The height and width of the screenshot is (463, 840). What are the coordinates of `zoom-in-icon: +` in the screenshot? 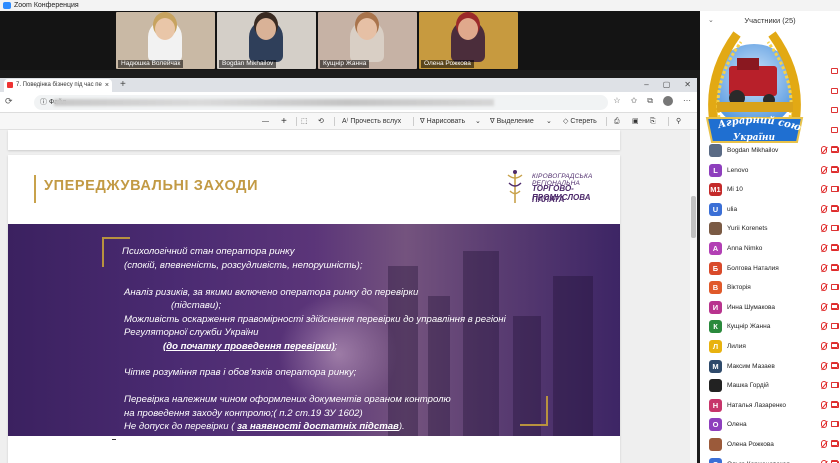 It's located at (284, 121).